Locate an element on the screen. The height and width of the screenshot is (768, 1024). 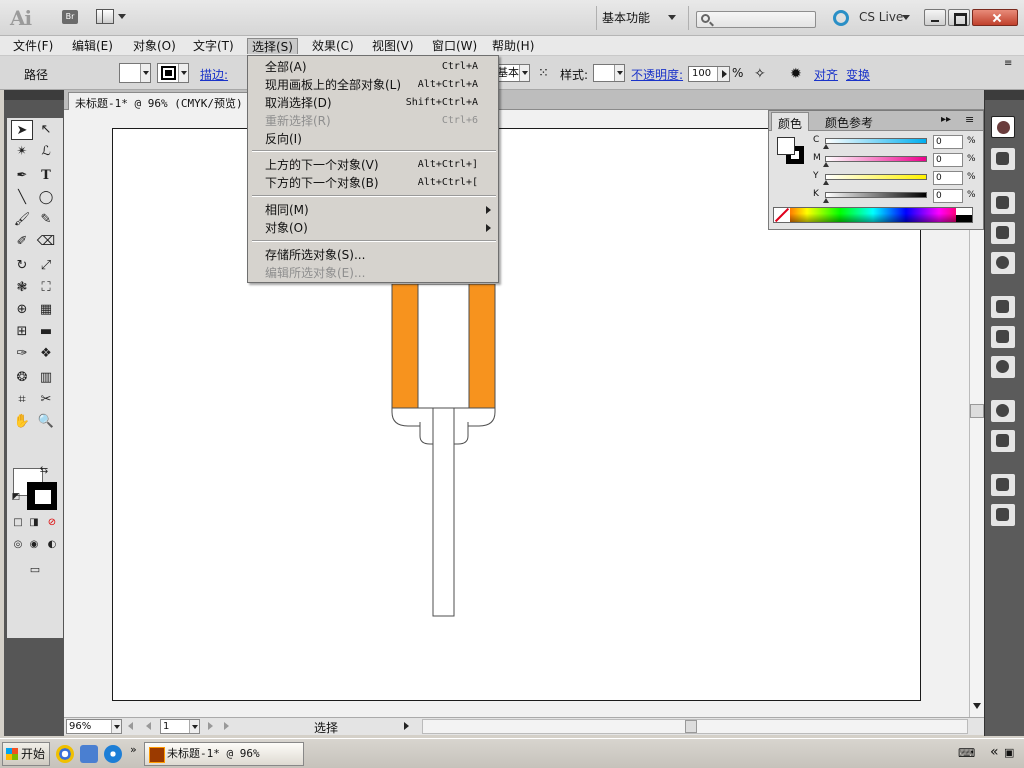
symbol-sprayer-tool-icon: ❂ is located at coordinates (22, 378).